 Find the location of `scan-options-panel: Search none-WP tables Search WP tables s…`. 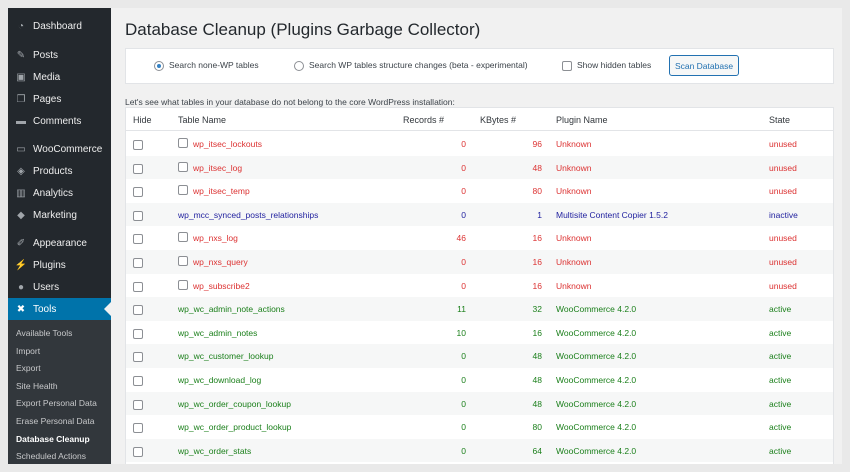

scan-options-panel: Search none-WP tables Search WP tables s… is located at coordinates (479, 66).